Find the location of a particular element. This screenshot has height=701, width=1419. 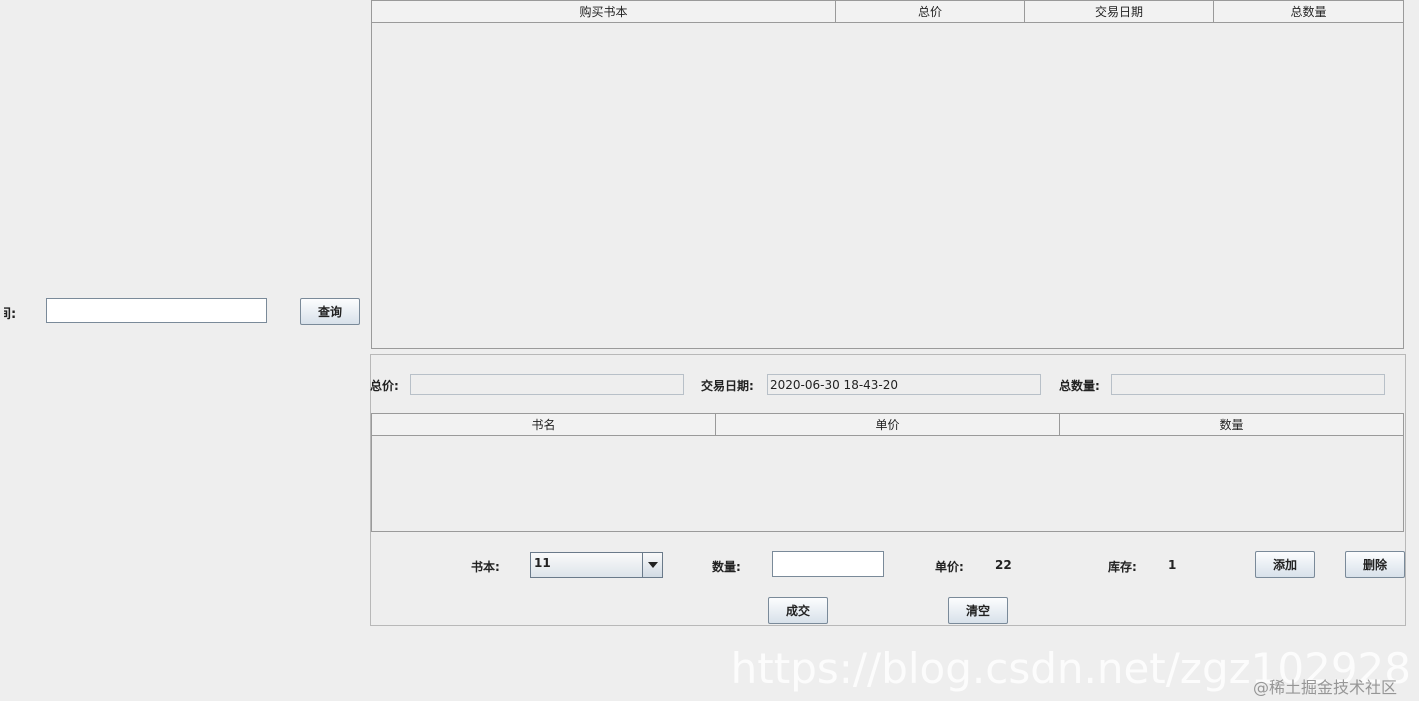

confirm-deal-button: 成交 is located at coordinates (798, 610).